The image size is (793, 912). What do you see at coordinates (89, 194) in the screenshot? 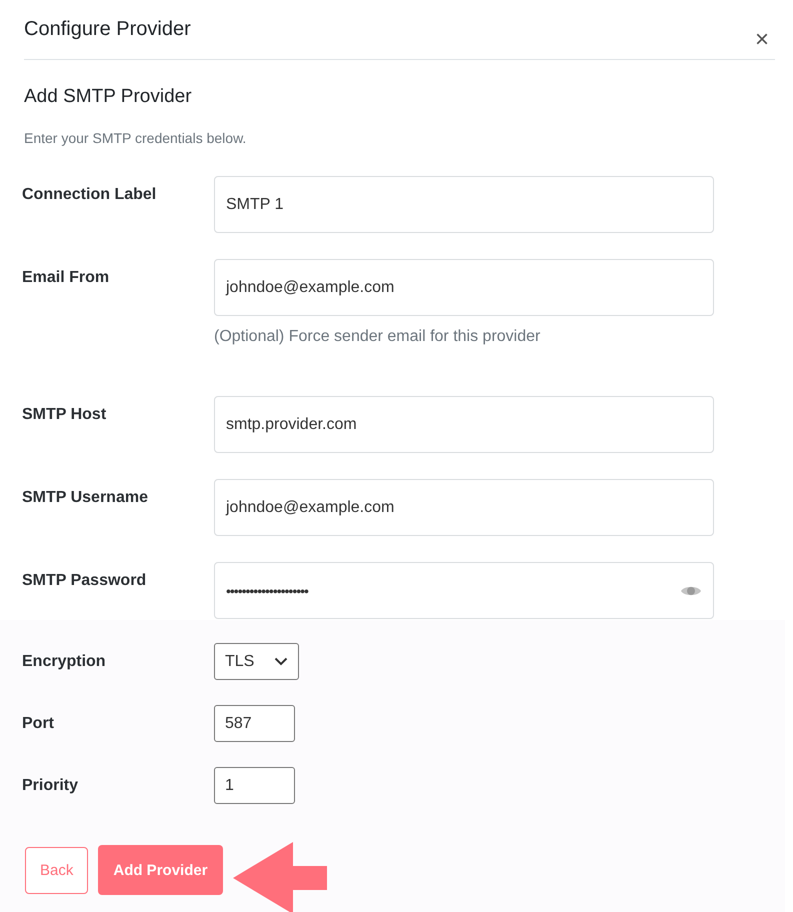
I see `field-label: Connection Label` at bounding box center [89, 194].